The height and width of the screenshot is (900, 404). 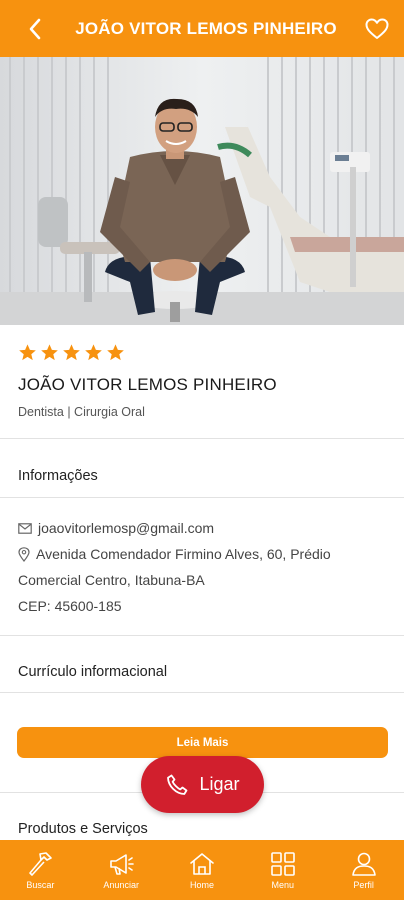 What do you see at coordinates (24, 554) in the screenshot?
I see `location-pin-icon` at bounding box center [24, 554].